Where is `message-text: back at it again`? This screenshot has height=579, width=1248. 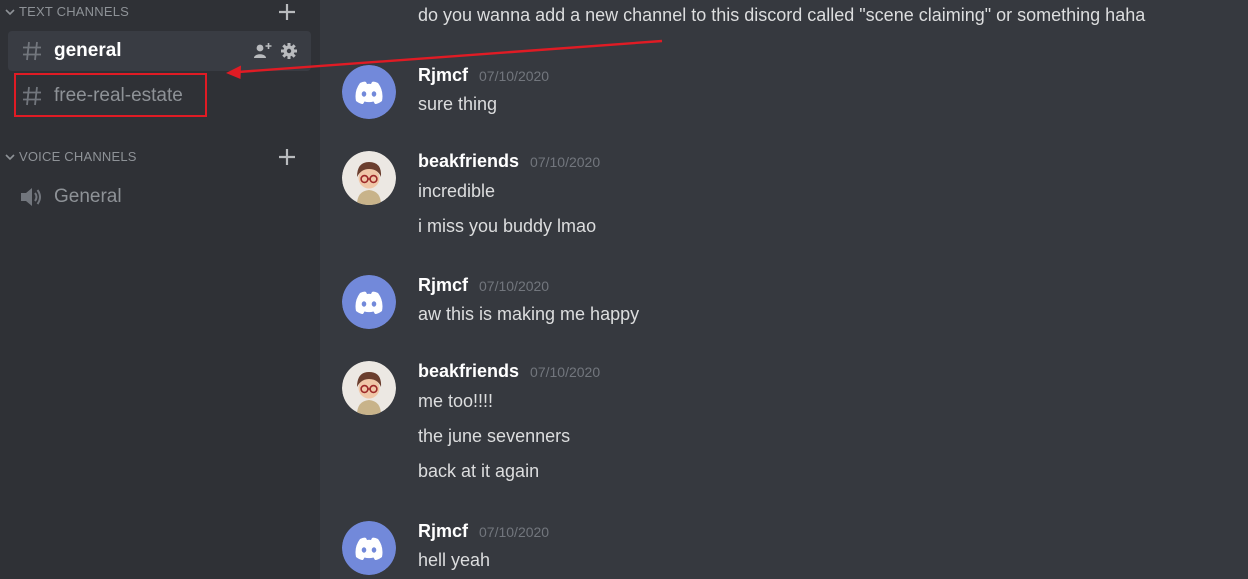 message-text: back at it again is located at coordinates (479, 471).